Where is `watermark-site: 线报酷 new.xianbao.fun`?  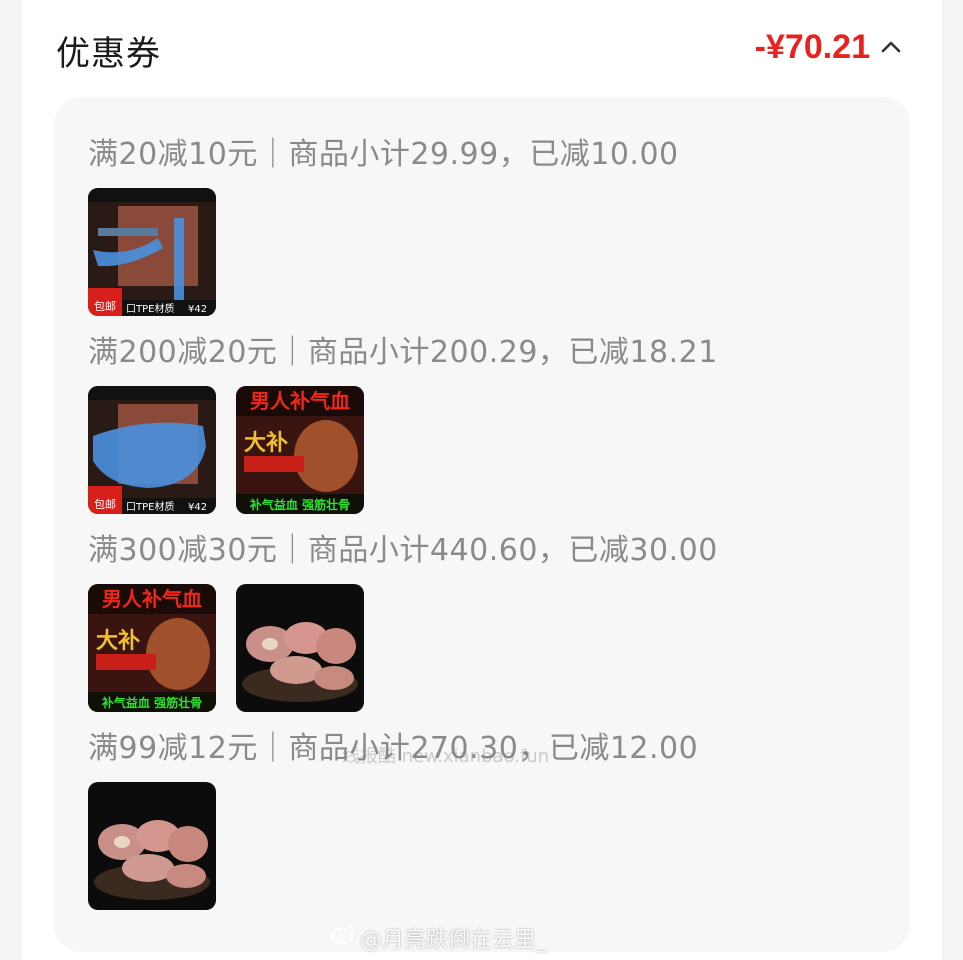 watermark-site: 线报酷 new.xianbao.fun is located at coordinates (446, 756).